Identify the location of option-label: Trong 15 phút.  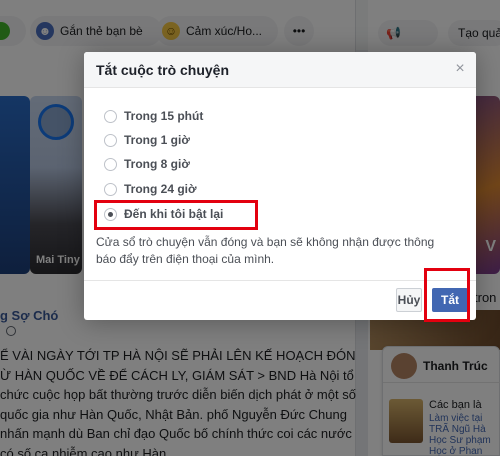
(164, 116).